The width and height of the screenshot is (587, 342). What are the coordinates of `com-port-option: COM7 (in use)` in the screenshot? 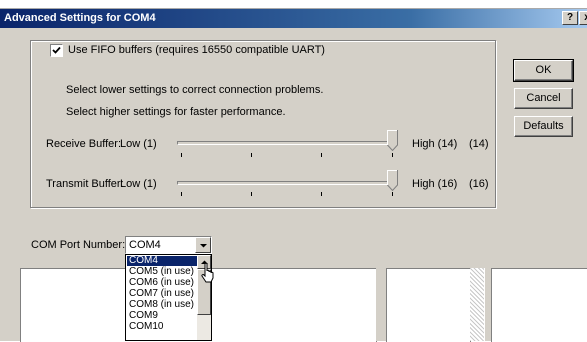 It's located at (162, 294).